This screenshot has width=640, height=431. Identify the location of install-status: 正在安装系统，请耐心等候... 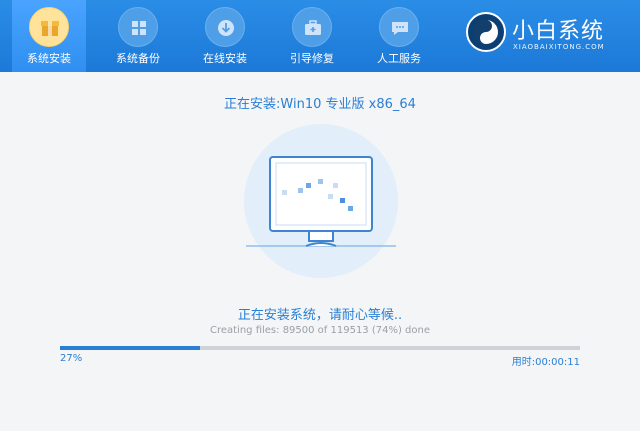
(320, 315).